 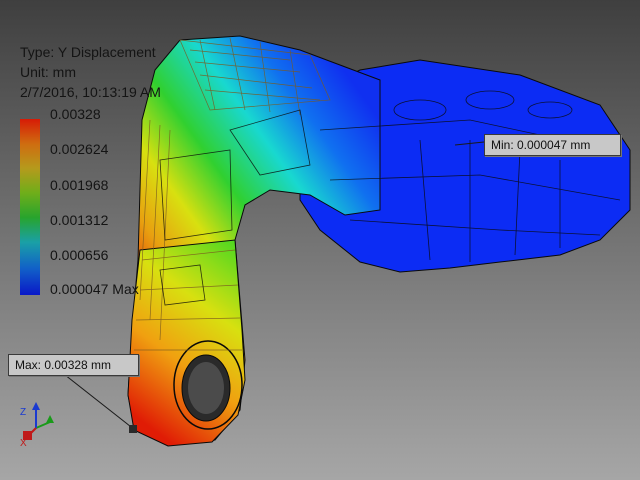 I want to click on model-arm, so click(x=186, y=343).